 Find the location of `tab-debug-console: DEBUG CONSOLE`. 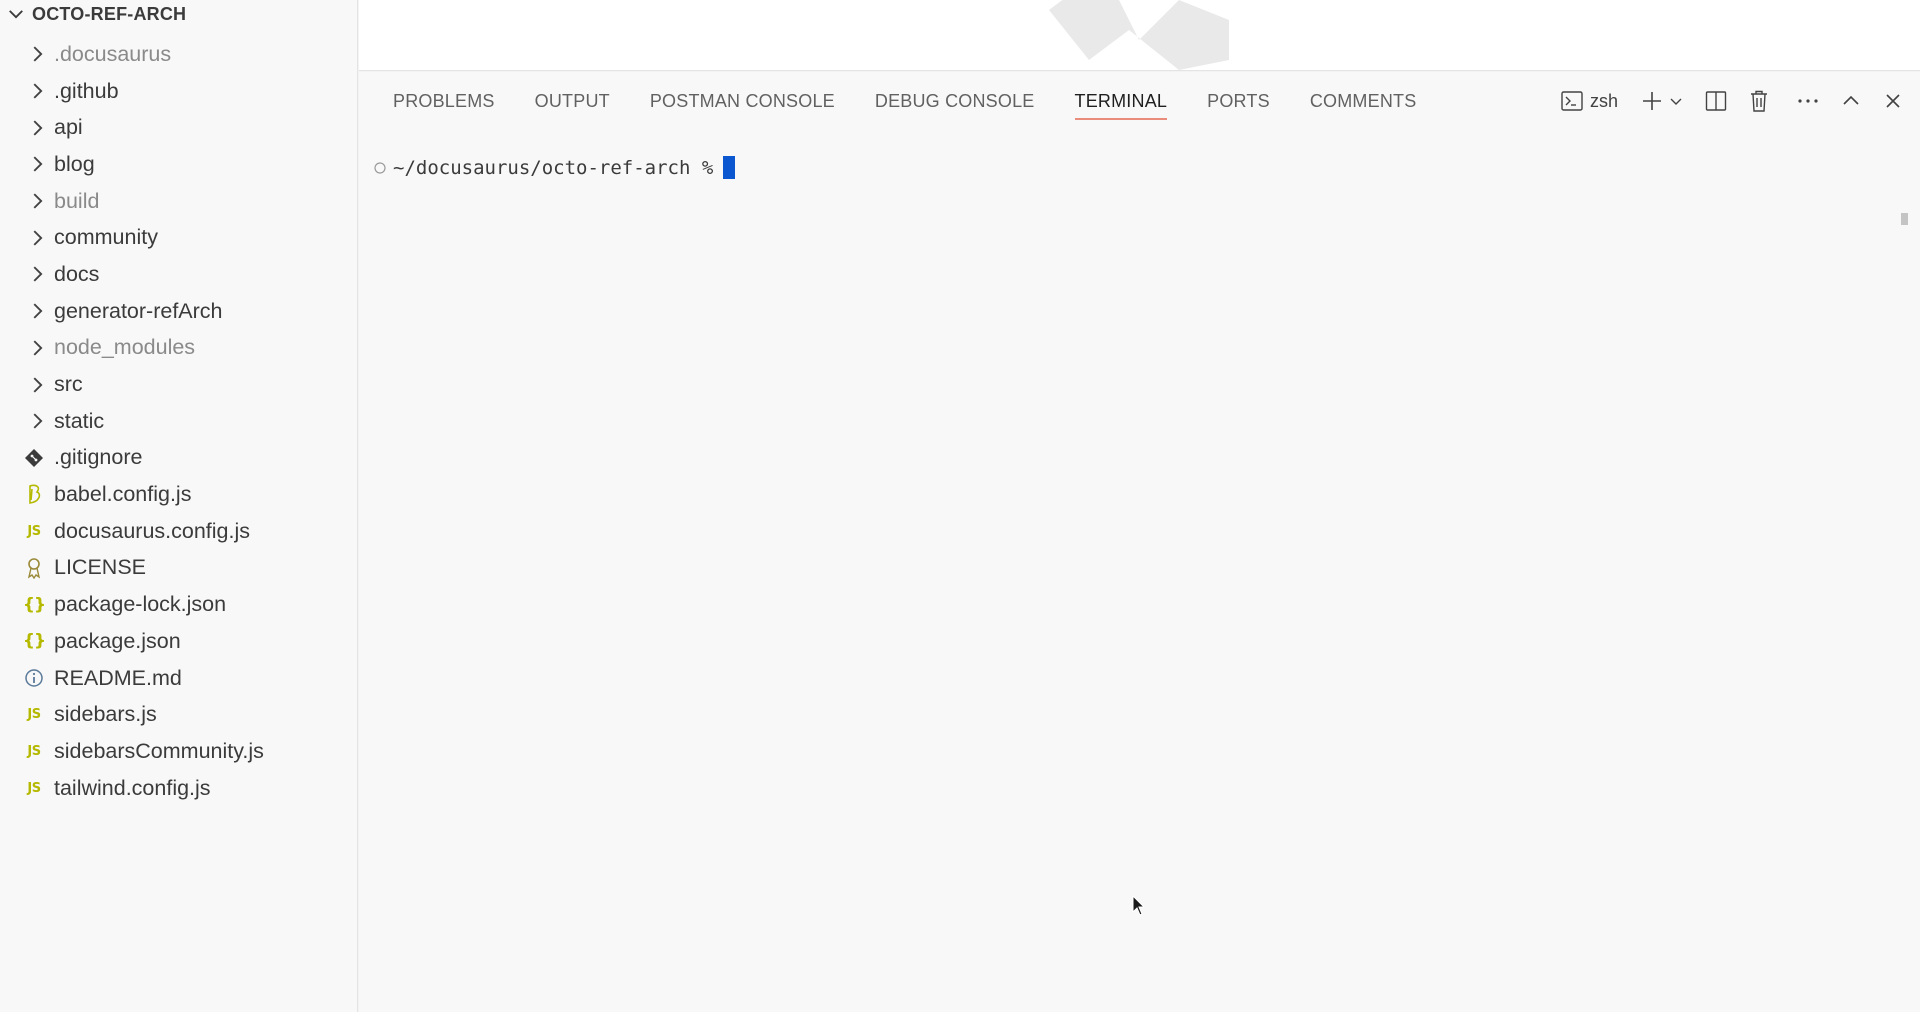

tab-debug-console: DEBUG CONSOLE is located at coordinates (955, 101).